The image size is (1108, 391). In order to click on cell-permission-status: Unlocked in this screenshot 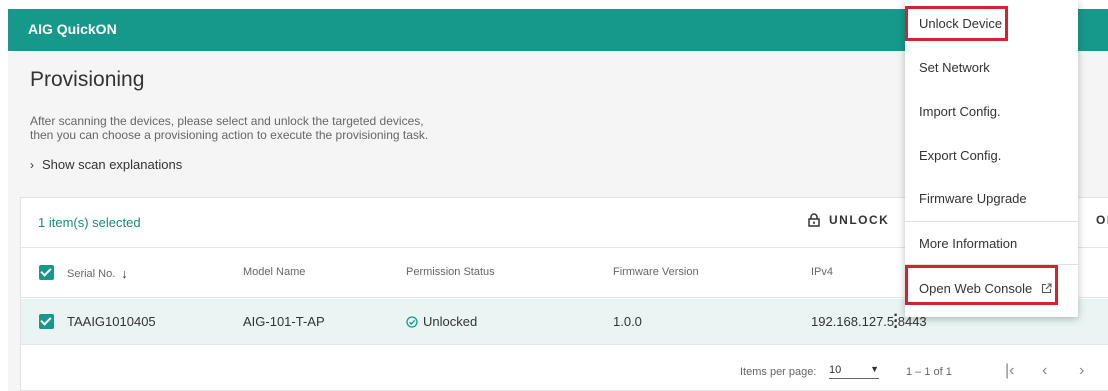, I will do `click(441, 321)`.